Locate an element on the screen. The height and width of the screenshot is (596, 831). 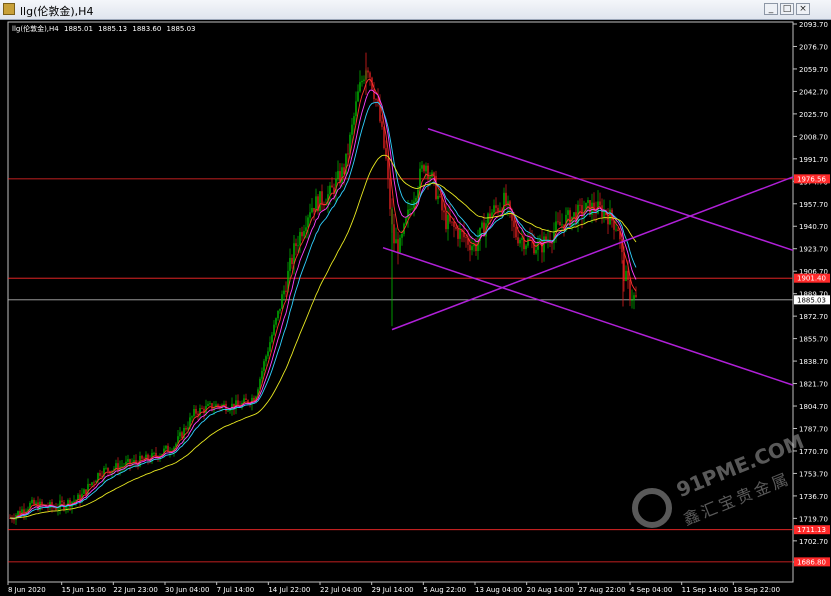
time-tick-label: 30 Jun 04:00 is located at coordinates (187, 590).